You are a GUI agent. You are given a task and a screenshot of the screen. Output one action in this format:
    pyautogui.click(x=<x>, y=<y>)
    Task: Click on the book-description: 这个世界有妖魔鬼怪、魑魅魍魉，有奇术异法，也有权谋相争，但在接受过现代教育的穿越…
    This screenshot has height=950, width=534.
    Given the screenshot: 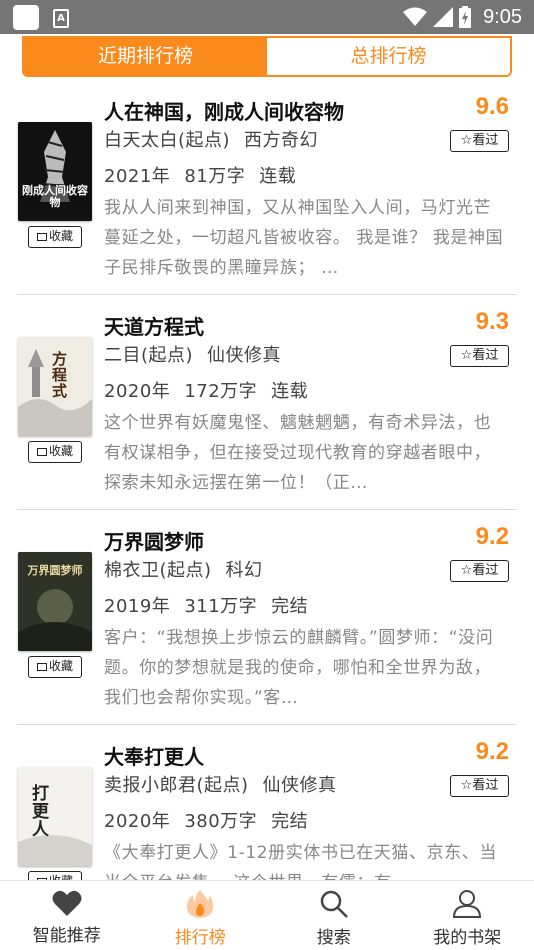 What is the action you would take?
    pyautogui.click(x=298, y=453)
    